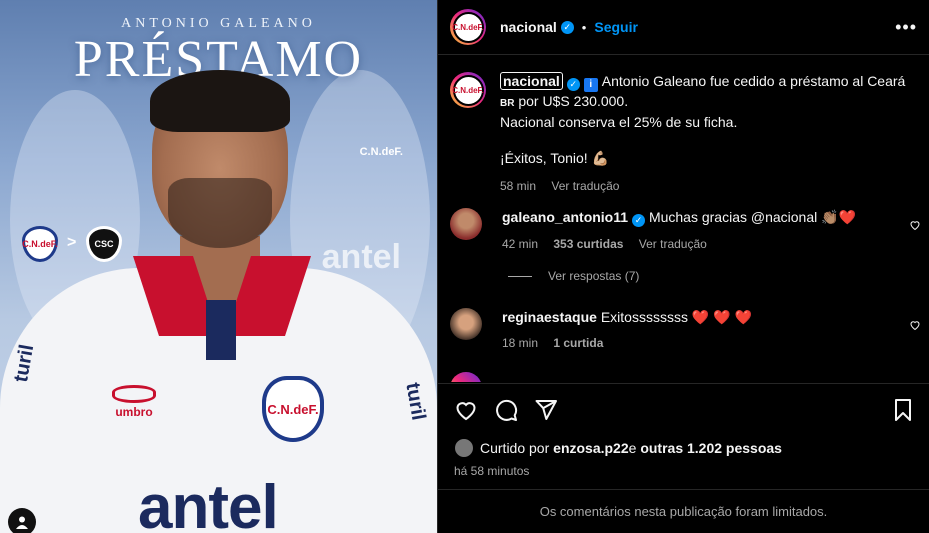 The height and width of the screenshot is (533, 929). Describe the element at coordinates (293, 409) in the screenshot. I see `shirt-badge: C.N.deF.` at that location.